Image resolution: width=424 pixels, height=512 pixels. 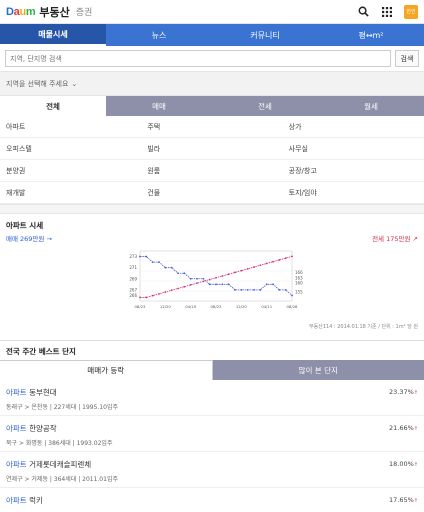 I want to click on search-icon, so click(x=363, y=12).